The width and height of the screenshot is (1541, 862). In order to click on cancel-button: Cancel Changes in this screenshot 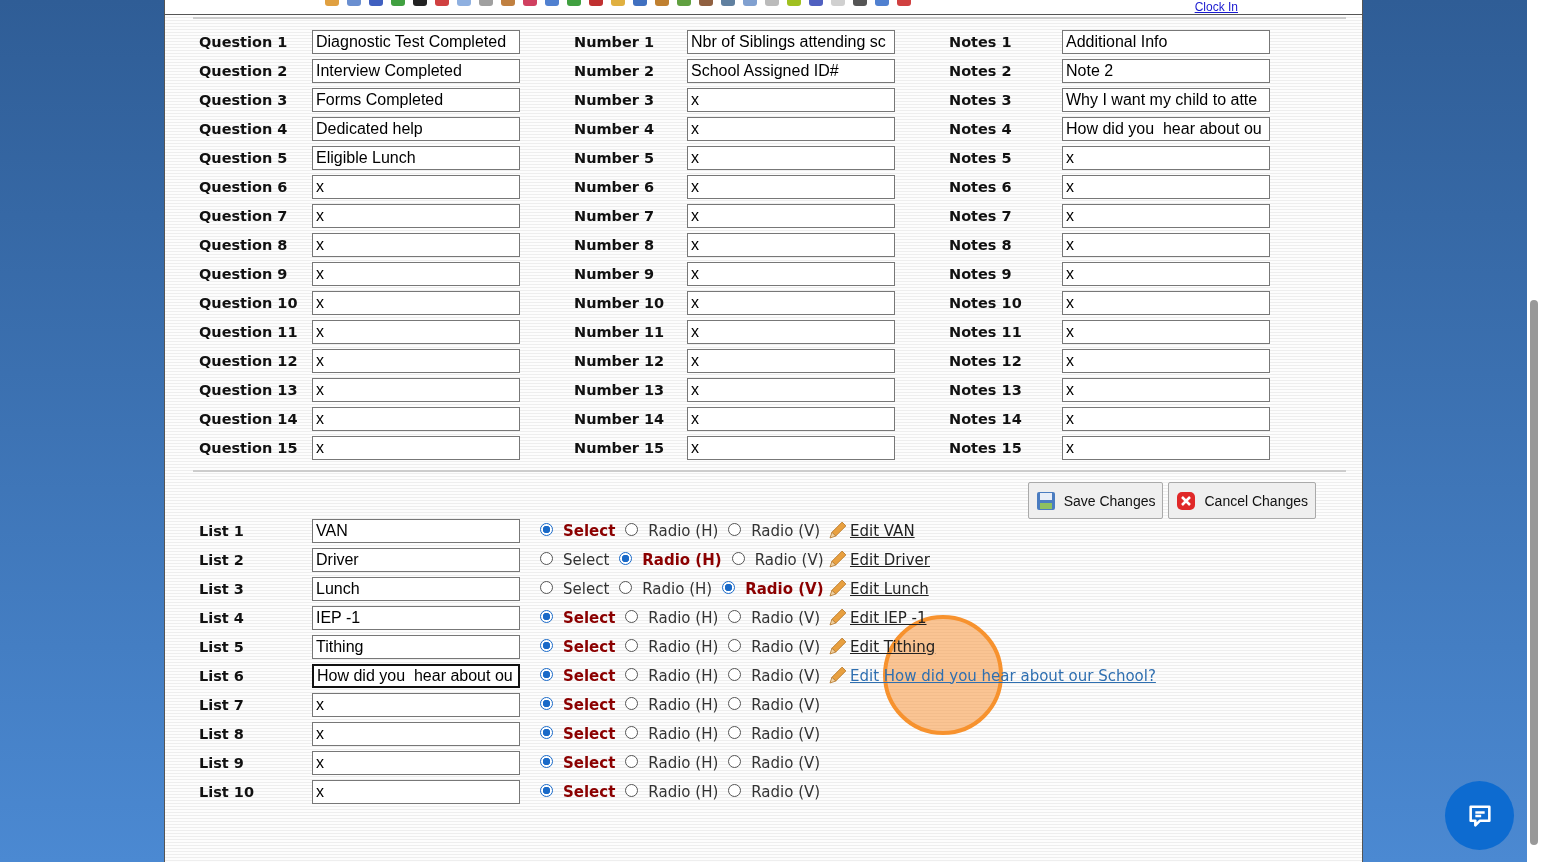, I will do `click(1242, 500)`.